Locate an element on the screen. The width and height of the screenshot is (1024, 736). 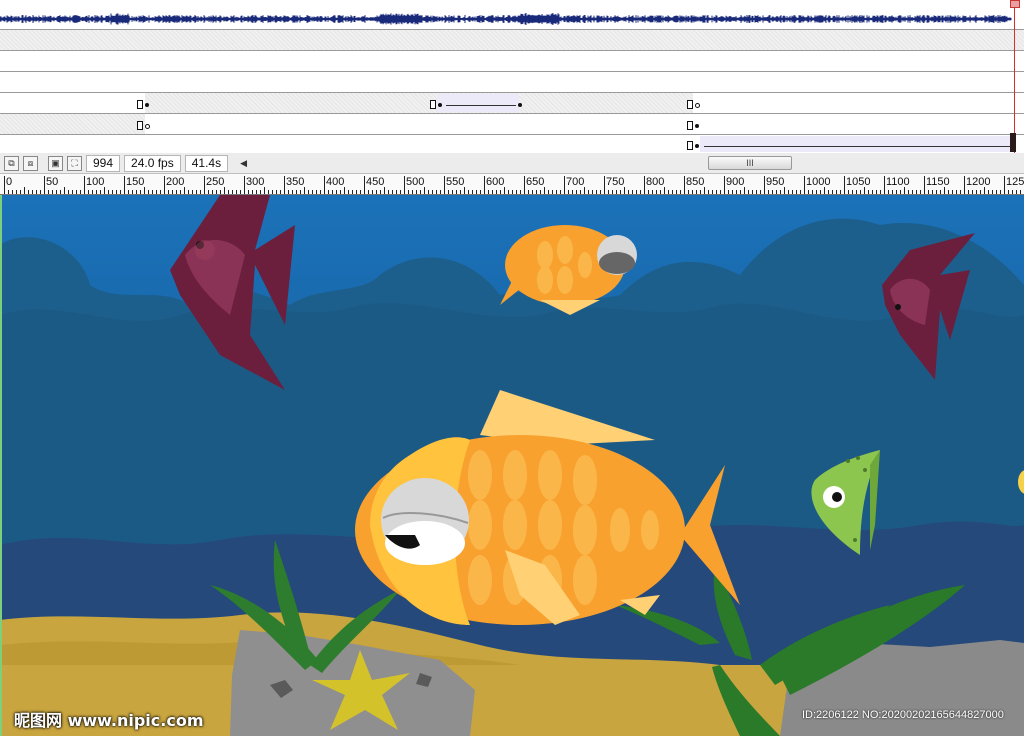
scroll-left-arrow-icon: ◀ is located at coordinates (243, 163).